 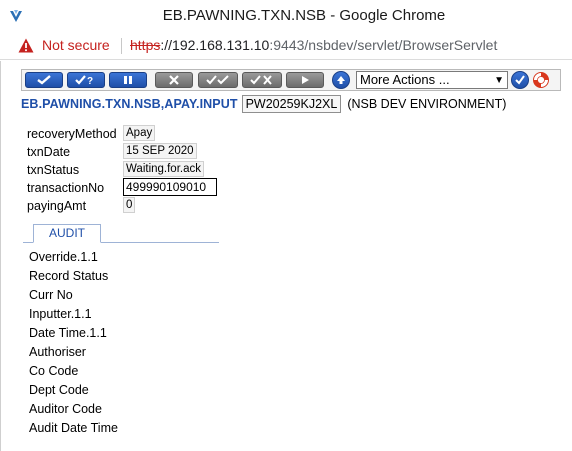 What do you see at coordinates (215, 45) in the screenshot?
I see `url-host: ://192.168.131.10` at bounding box center [215, 45].